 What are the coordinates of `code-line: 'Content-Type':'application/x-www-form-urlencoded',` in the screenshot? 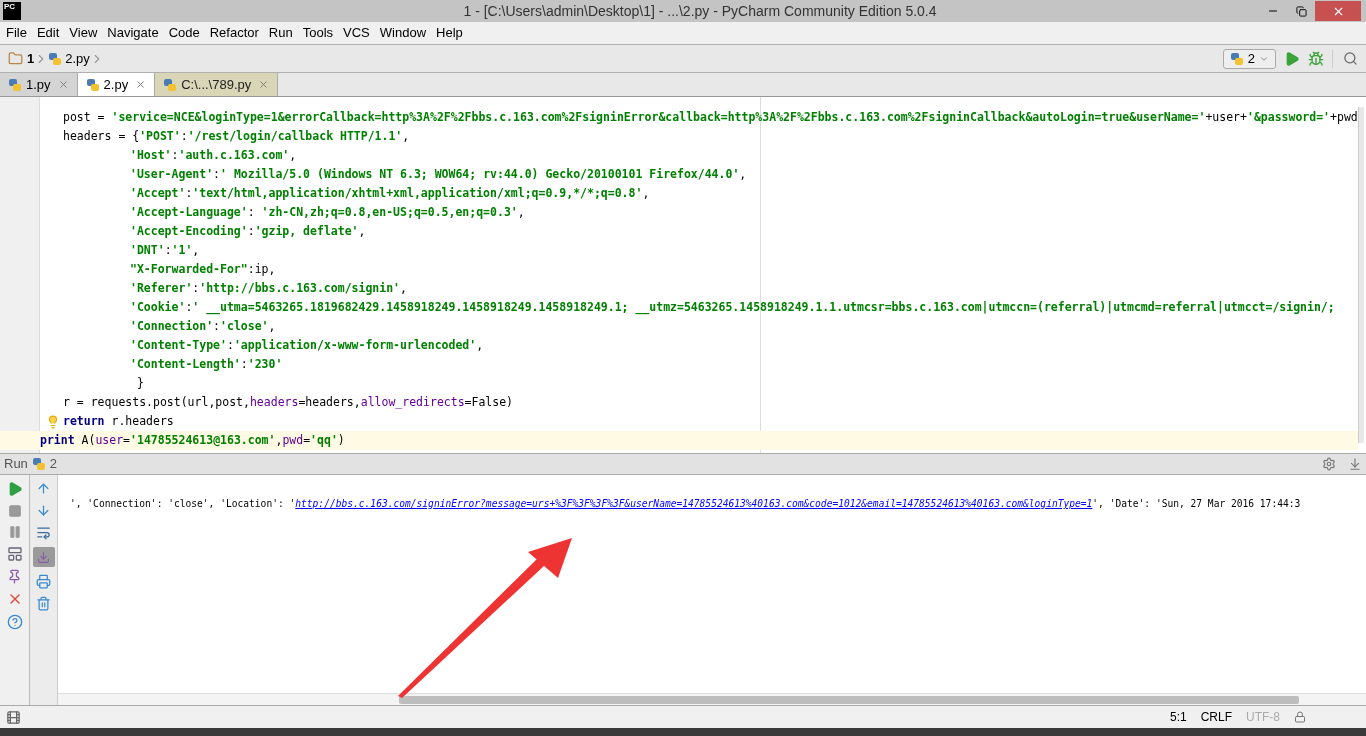 It's located at (307, 345).